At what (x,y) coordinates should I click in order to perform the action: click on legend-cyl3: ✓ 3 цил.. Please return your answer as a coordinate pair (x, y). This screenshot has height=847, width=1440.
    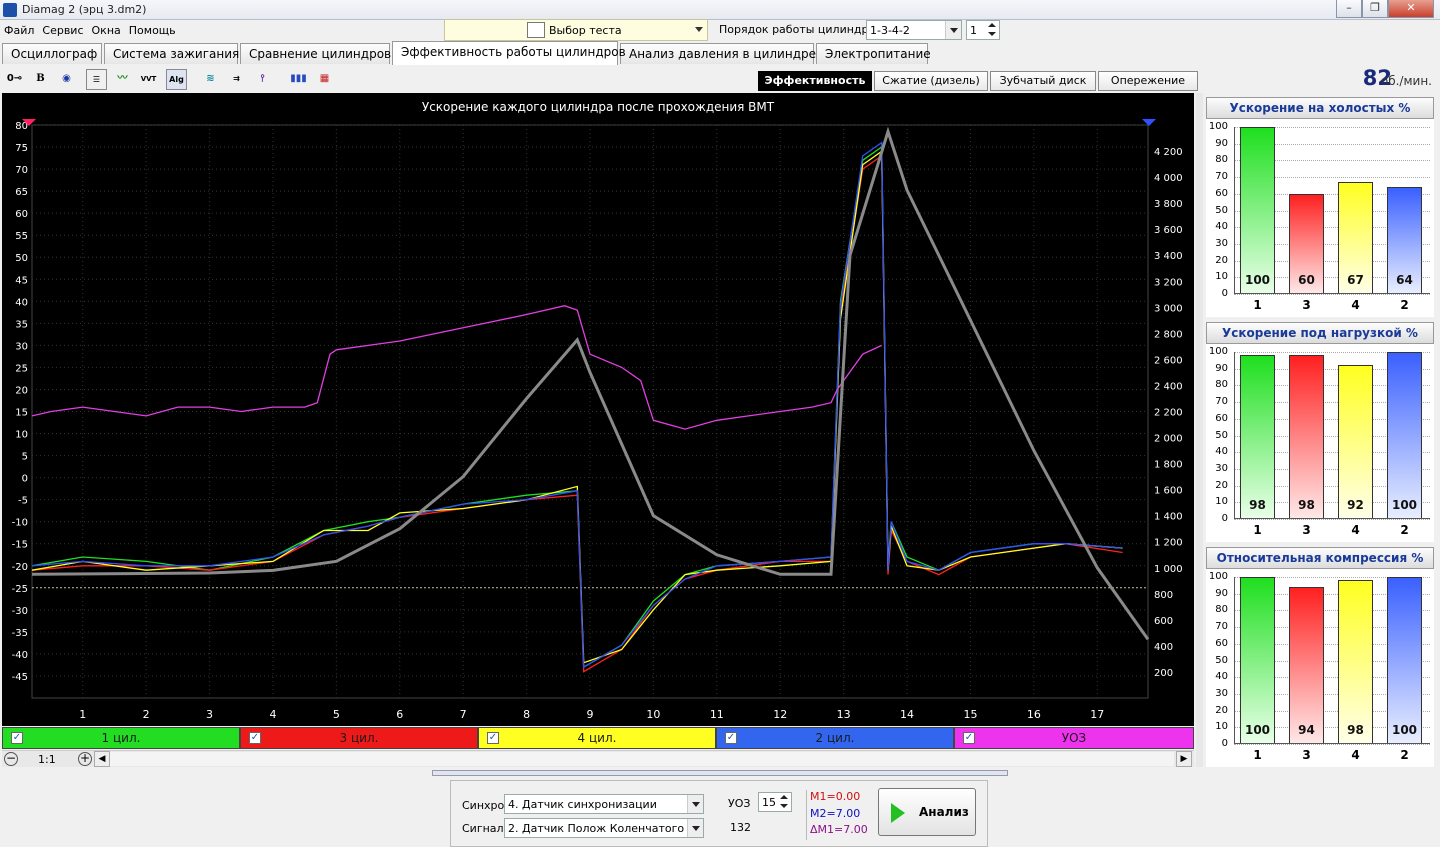
    Looking at the image, I should click on (359, 738).